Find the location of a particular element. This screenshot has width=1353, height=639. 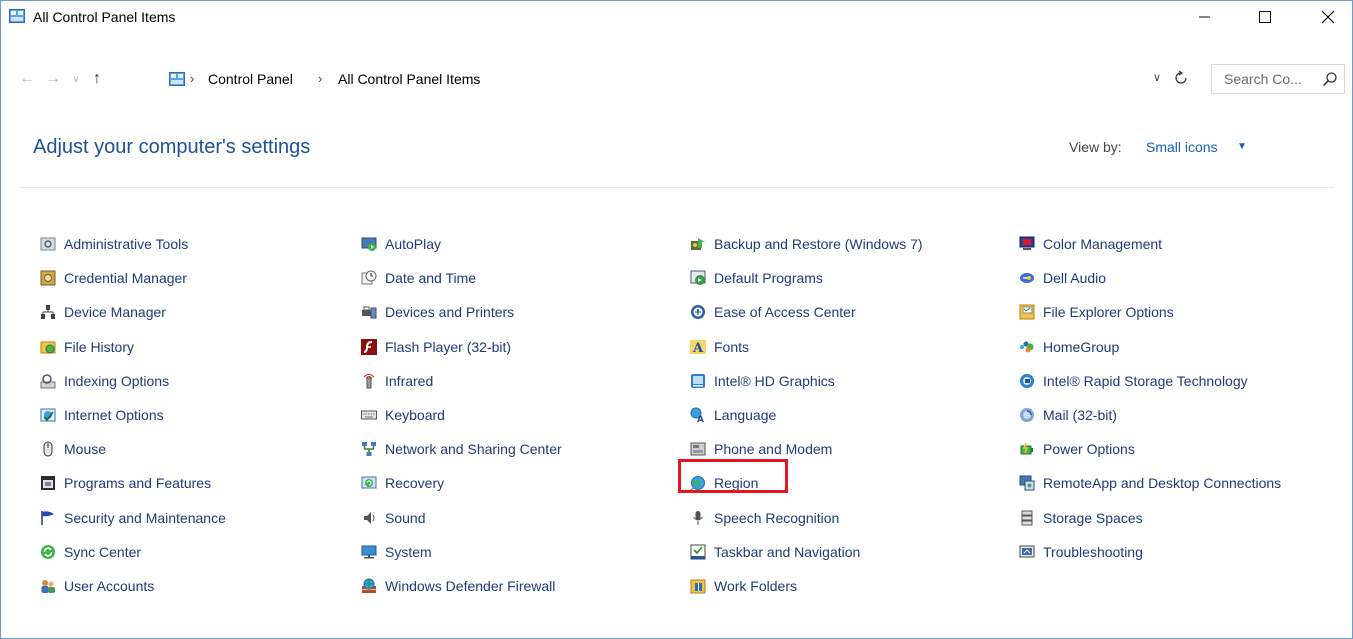

item-label: Troubleshooting is located at coordinates (1093, 552).